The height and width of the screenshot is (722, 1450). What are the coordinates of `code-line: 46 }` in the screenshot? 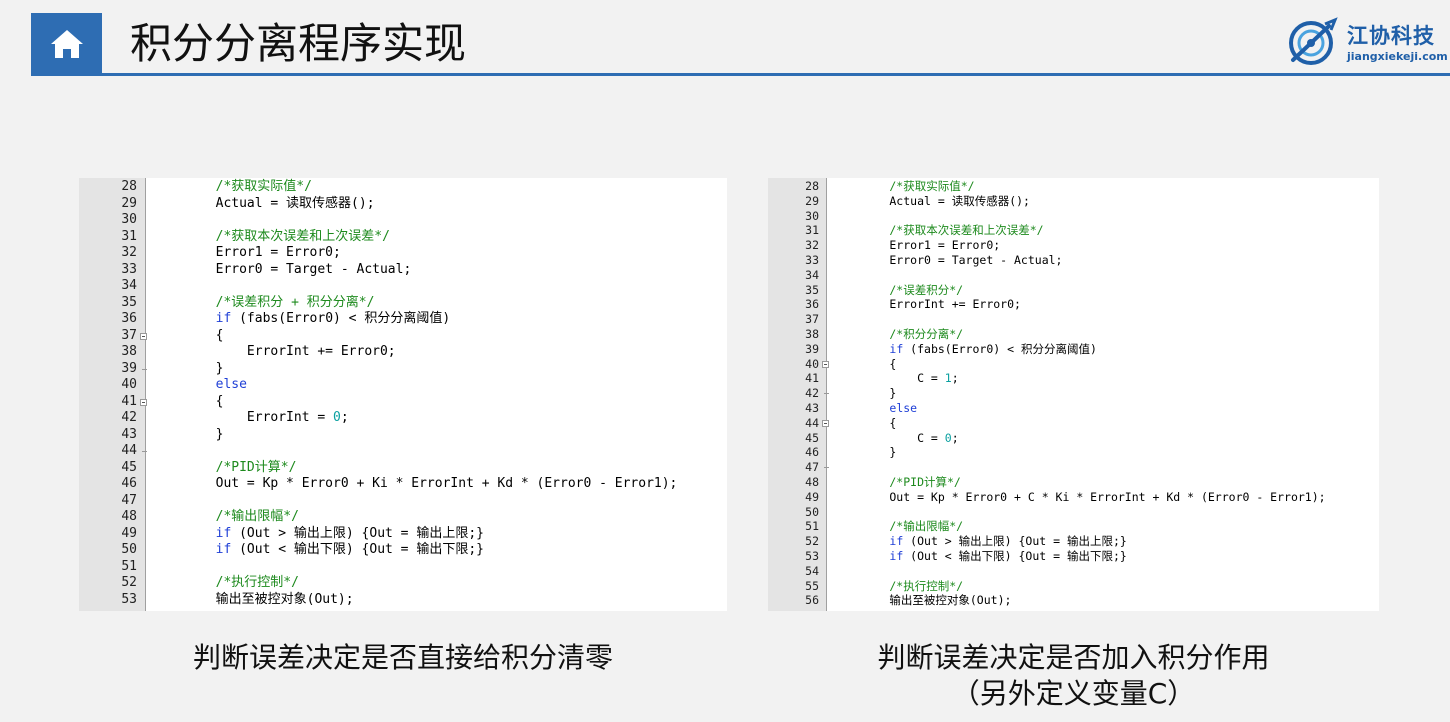 It's located at (1073, 452).